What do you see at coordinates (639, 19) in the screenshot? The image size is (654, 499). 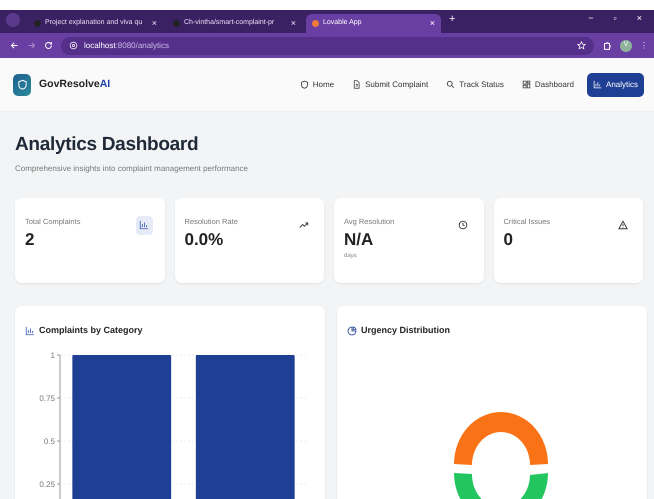 I see `close-window-button: ×` at bounding box center [639, 19].